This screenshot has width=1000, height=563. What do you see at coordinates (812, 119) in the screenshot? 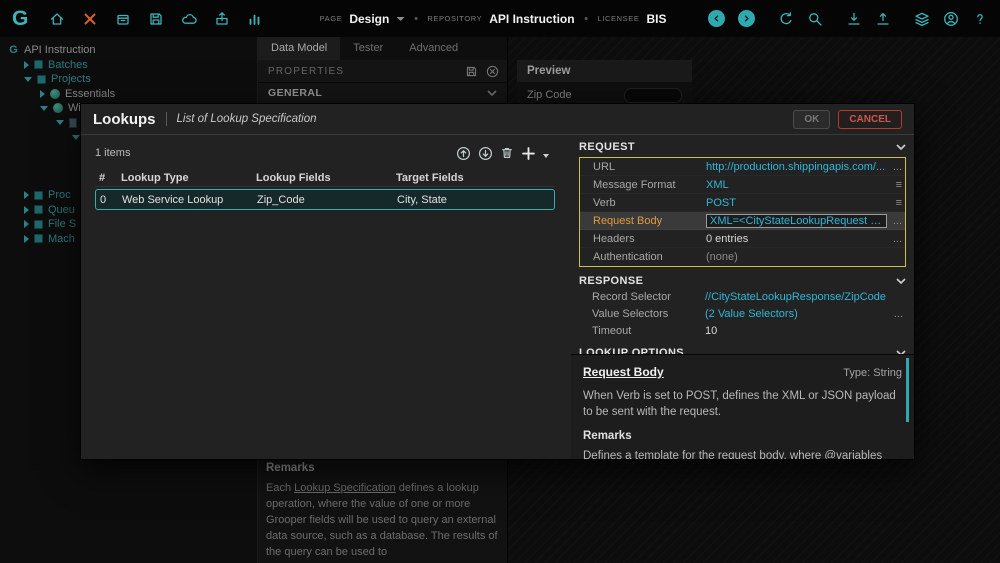
I see `ok-button: OK` at bounding box center [812, 119].